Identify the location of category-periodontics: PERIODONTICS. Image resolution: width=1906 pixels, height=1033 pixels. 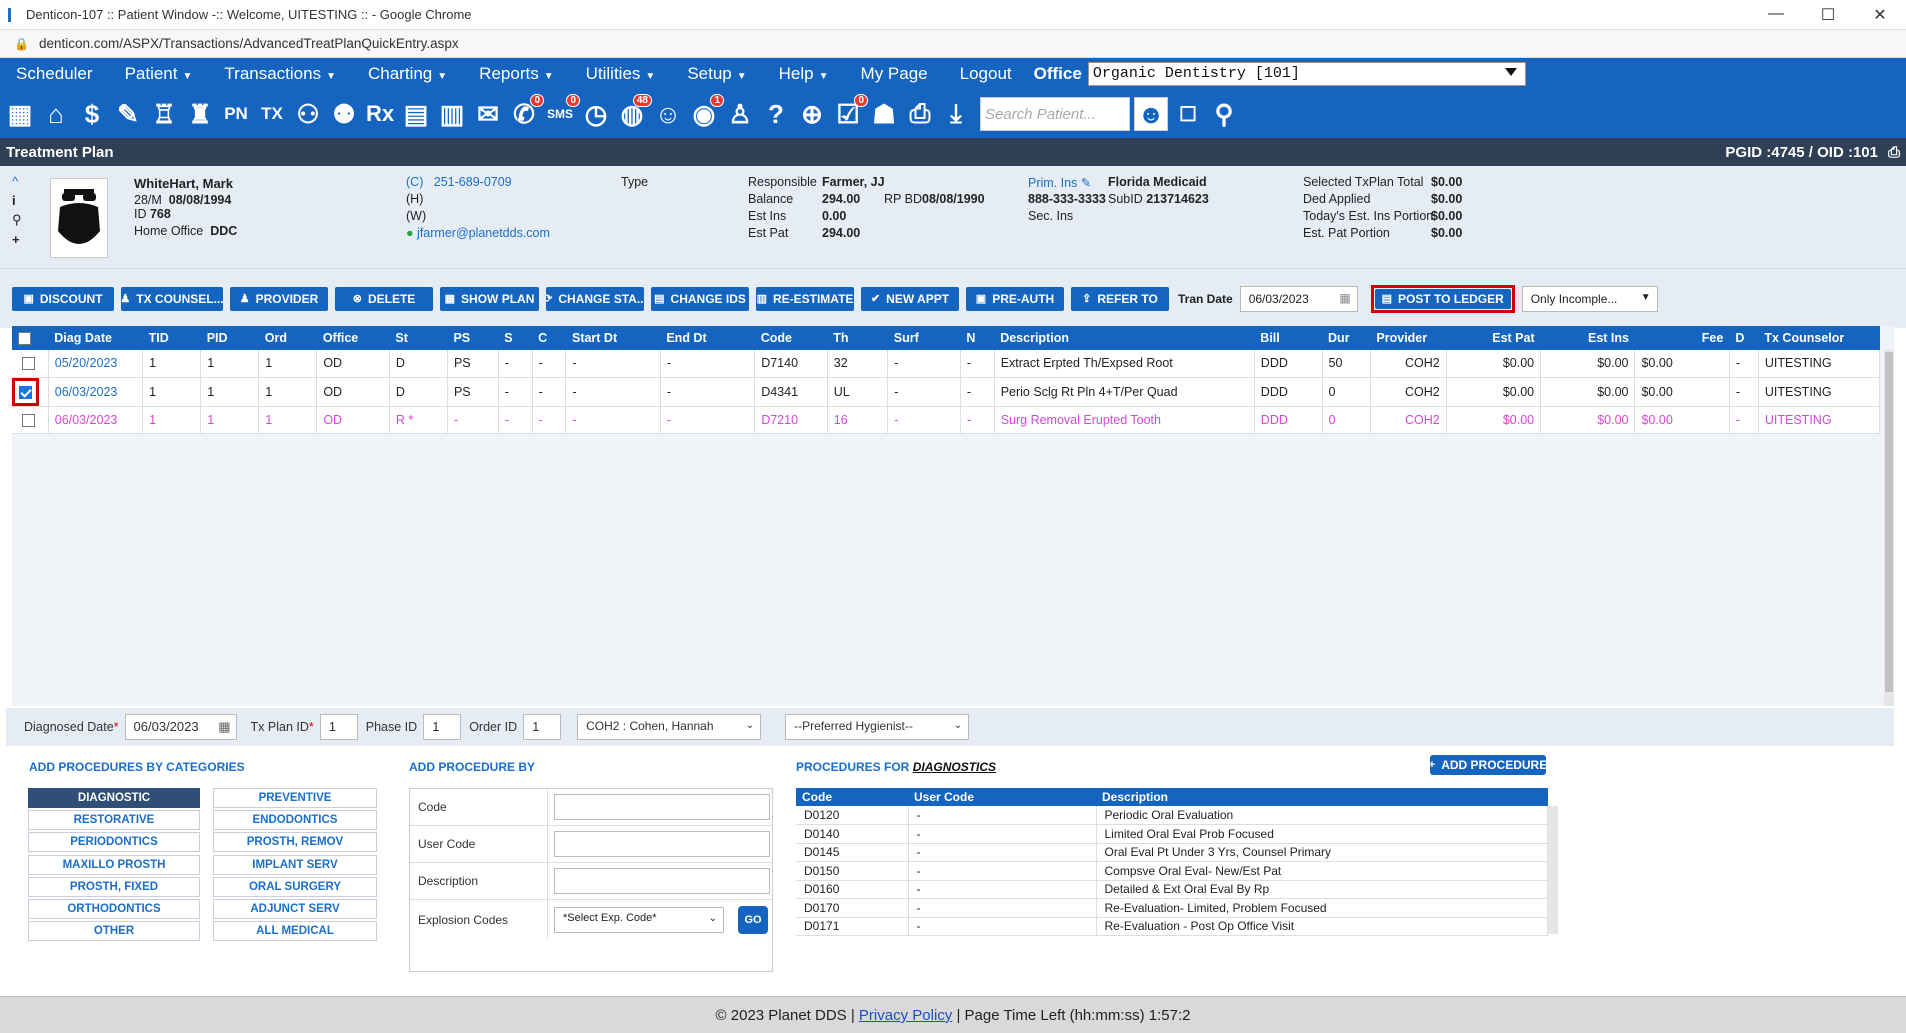
(114, 842).